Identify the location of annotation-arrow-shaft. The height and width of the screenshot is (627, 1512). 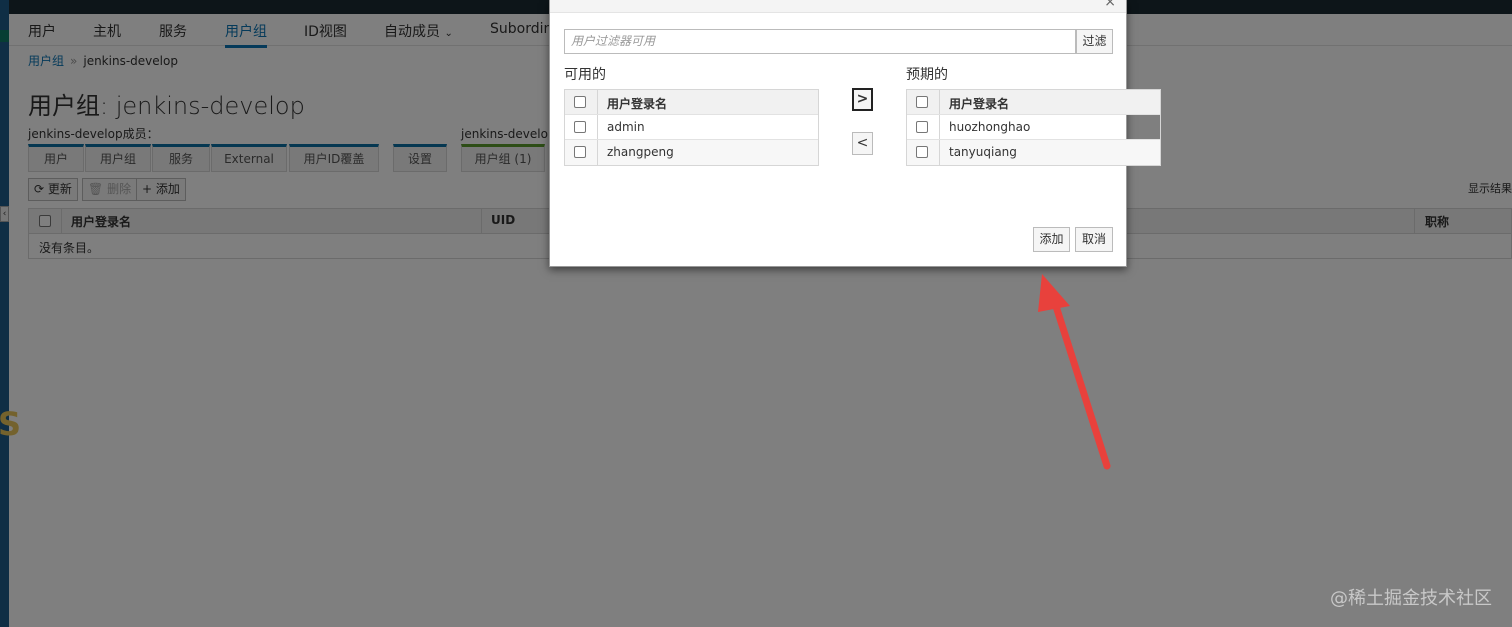
(1080, 383).